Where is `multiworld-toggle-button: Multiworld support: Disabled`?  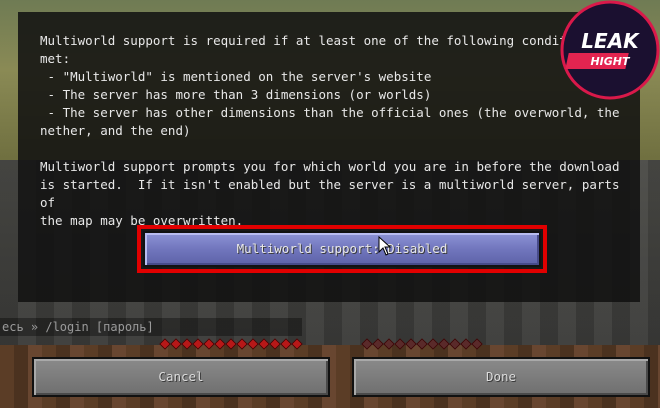 multiworld-toggle-button: Multiworld support: Disabled is located at coordinates (342, 249).